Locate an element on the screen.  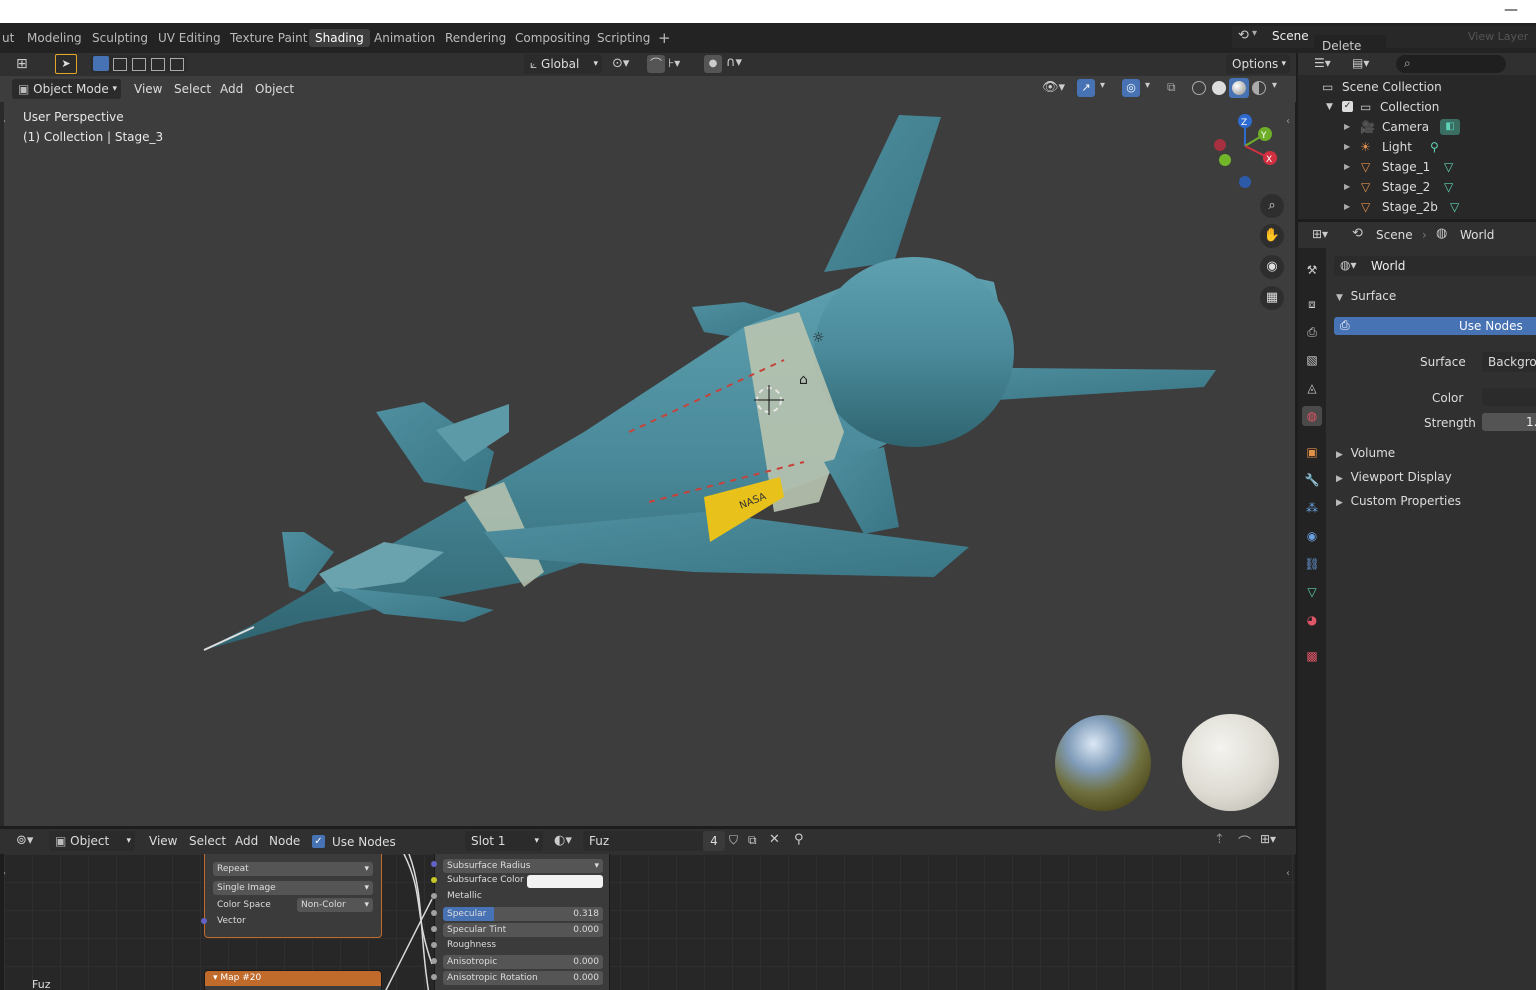
gizmo-neg-z is located at coordinates (1245, 182).